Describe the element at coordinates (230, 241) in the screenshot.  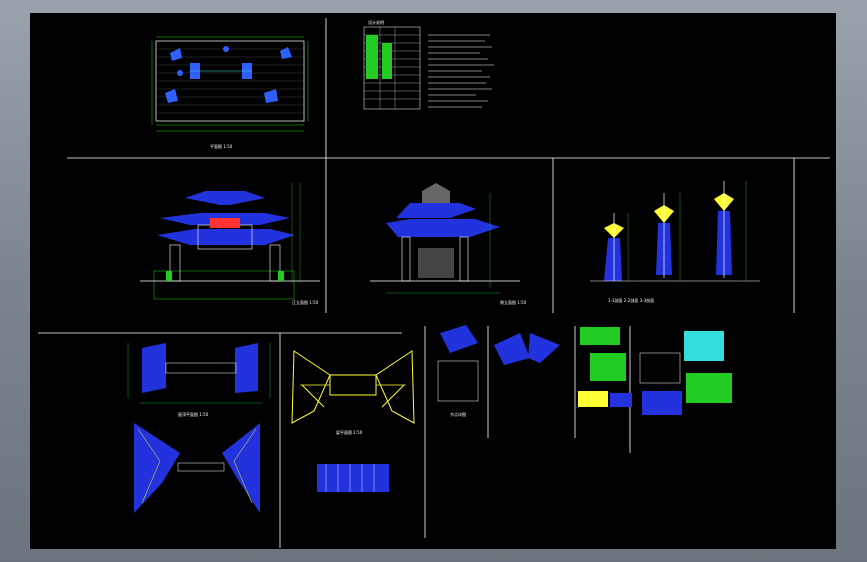
I see `front-elevation-drawing` at that location.